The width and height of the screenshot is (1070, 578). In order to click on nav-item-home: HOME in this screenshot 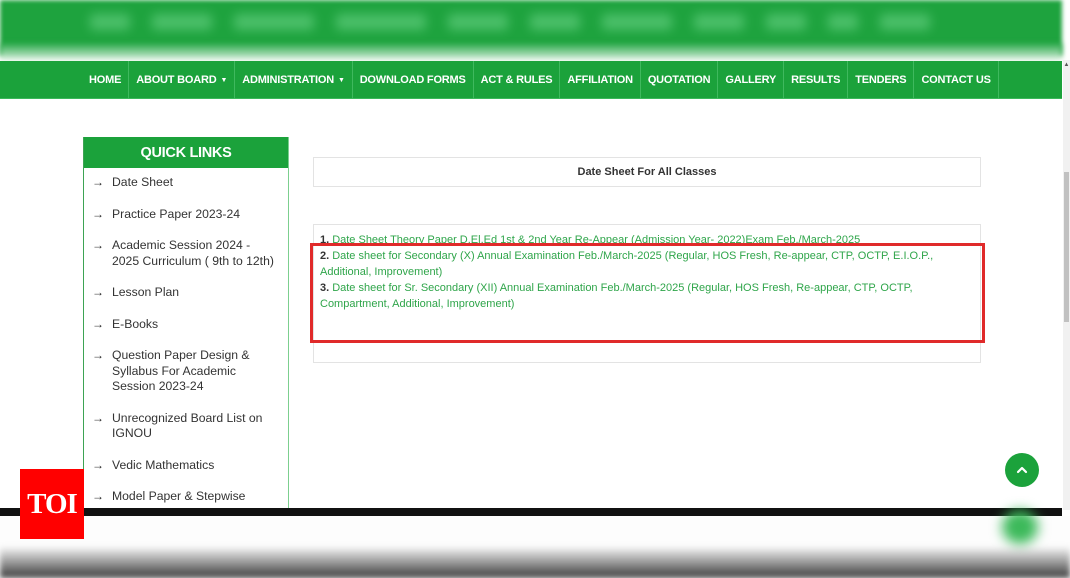, I will do `click(106, 80)`.